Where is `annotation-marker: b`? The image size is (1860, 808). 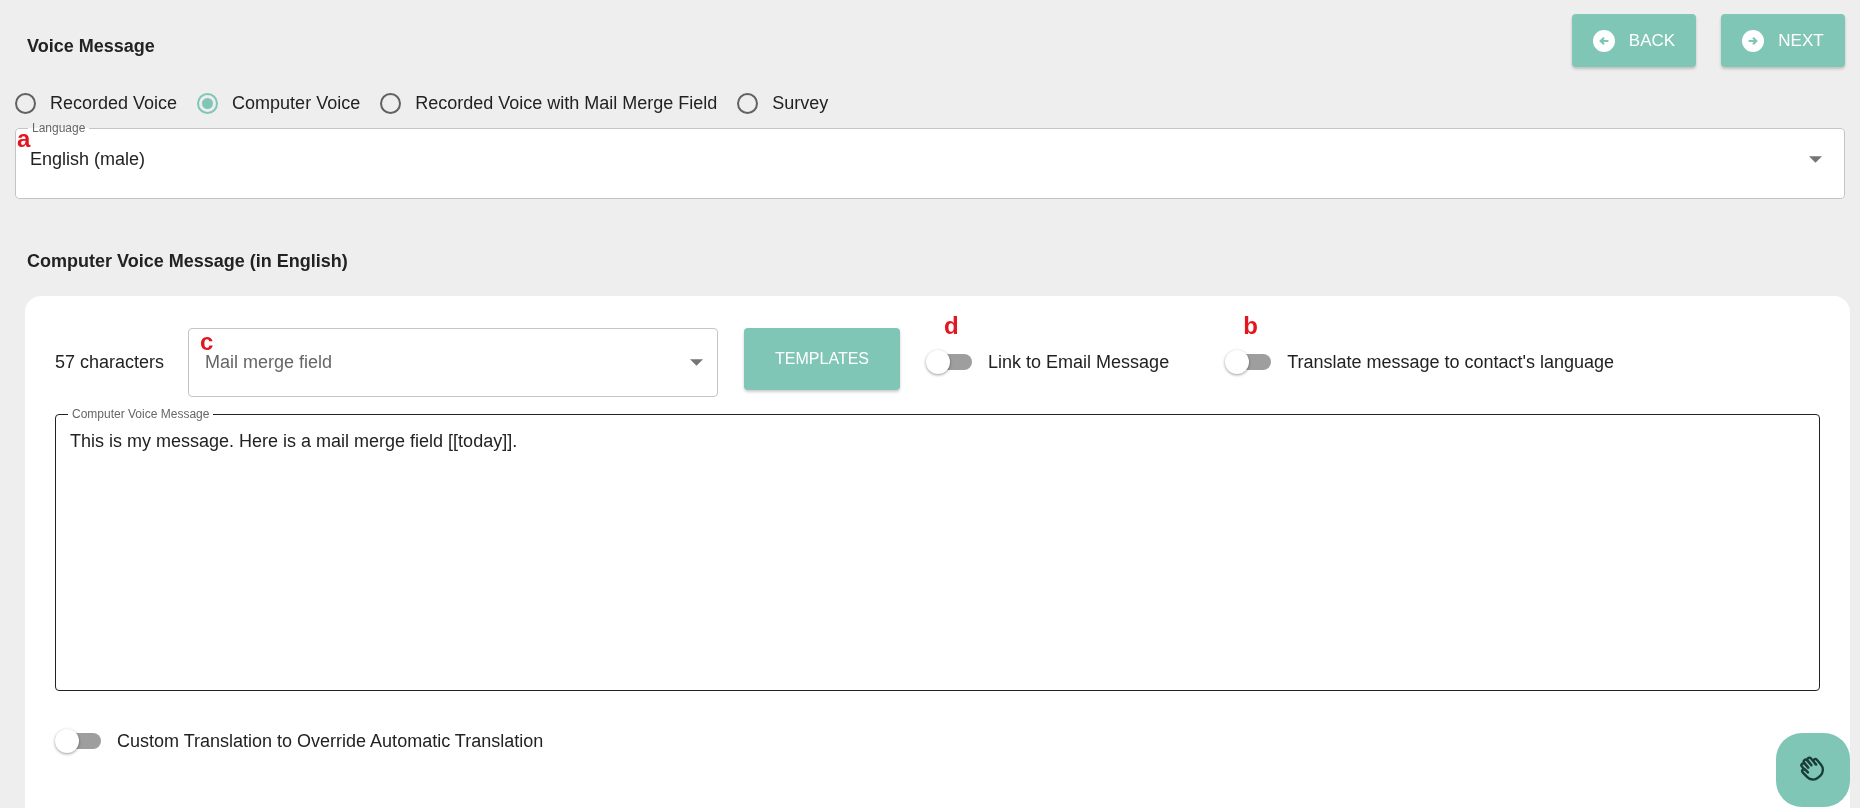 annotation-marker: b is located at coordinates (1250, 326).